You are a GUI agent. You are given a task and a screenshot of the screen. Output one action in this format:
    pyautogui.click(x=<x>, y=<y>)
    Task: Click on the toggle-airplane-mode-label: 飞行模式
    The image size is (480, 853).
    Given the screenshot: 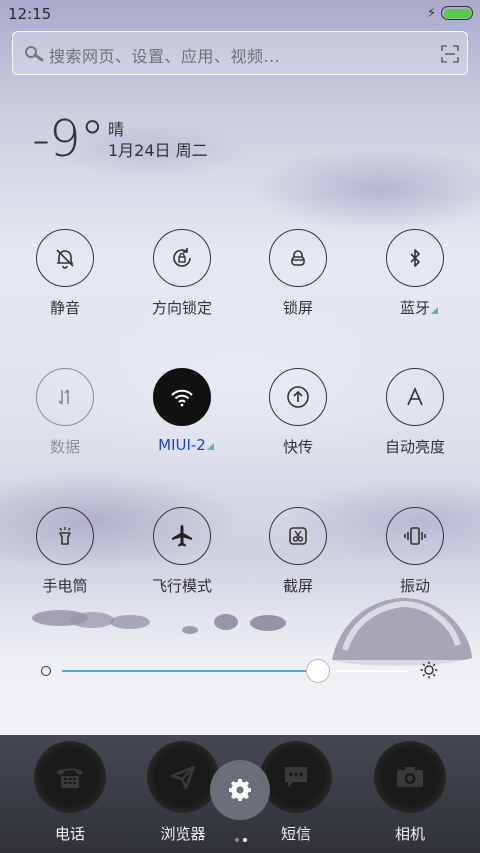 What is the action you would take?
    pyautogui.click(x=181, y=586)
    